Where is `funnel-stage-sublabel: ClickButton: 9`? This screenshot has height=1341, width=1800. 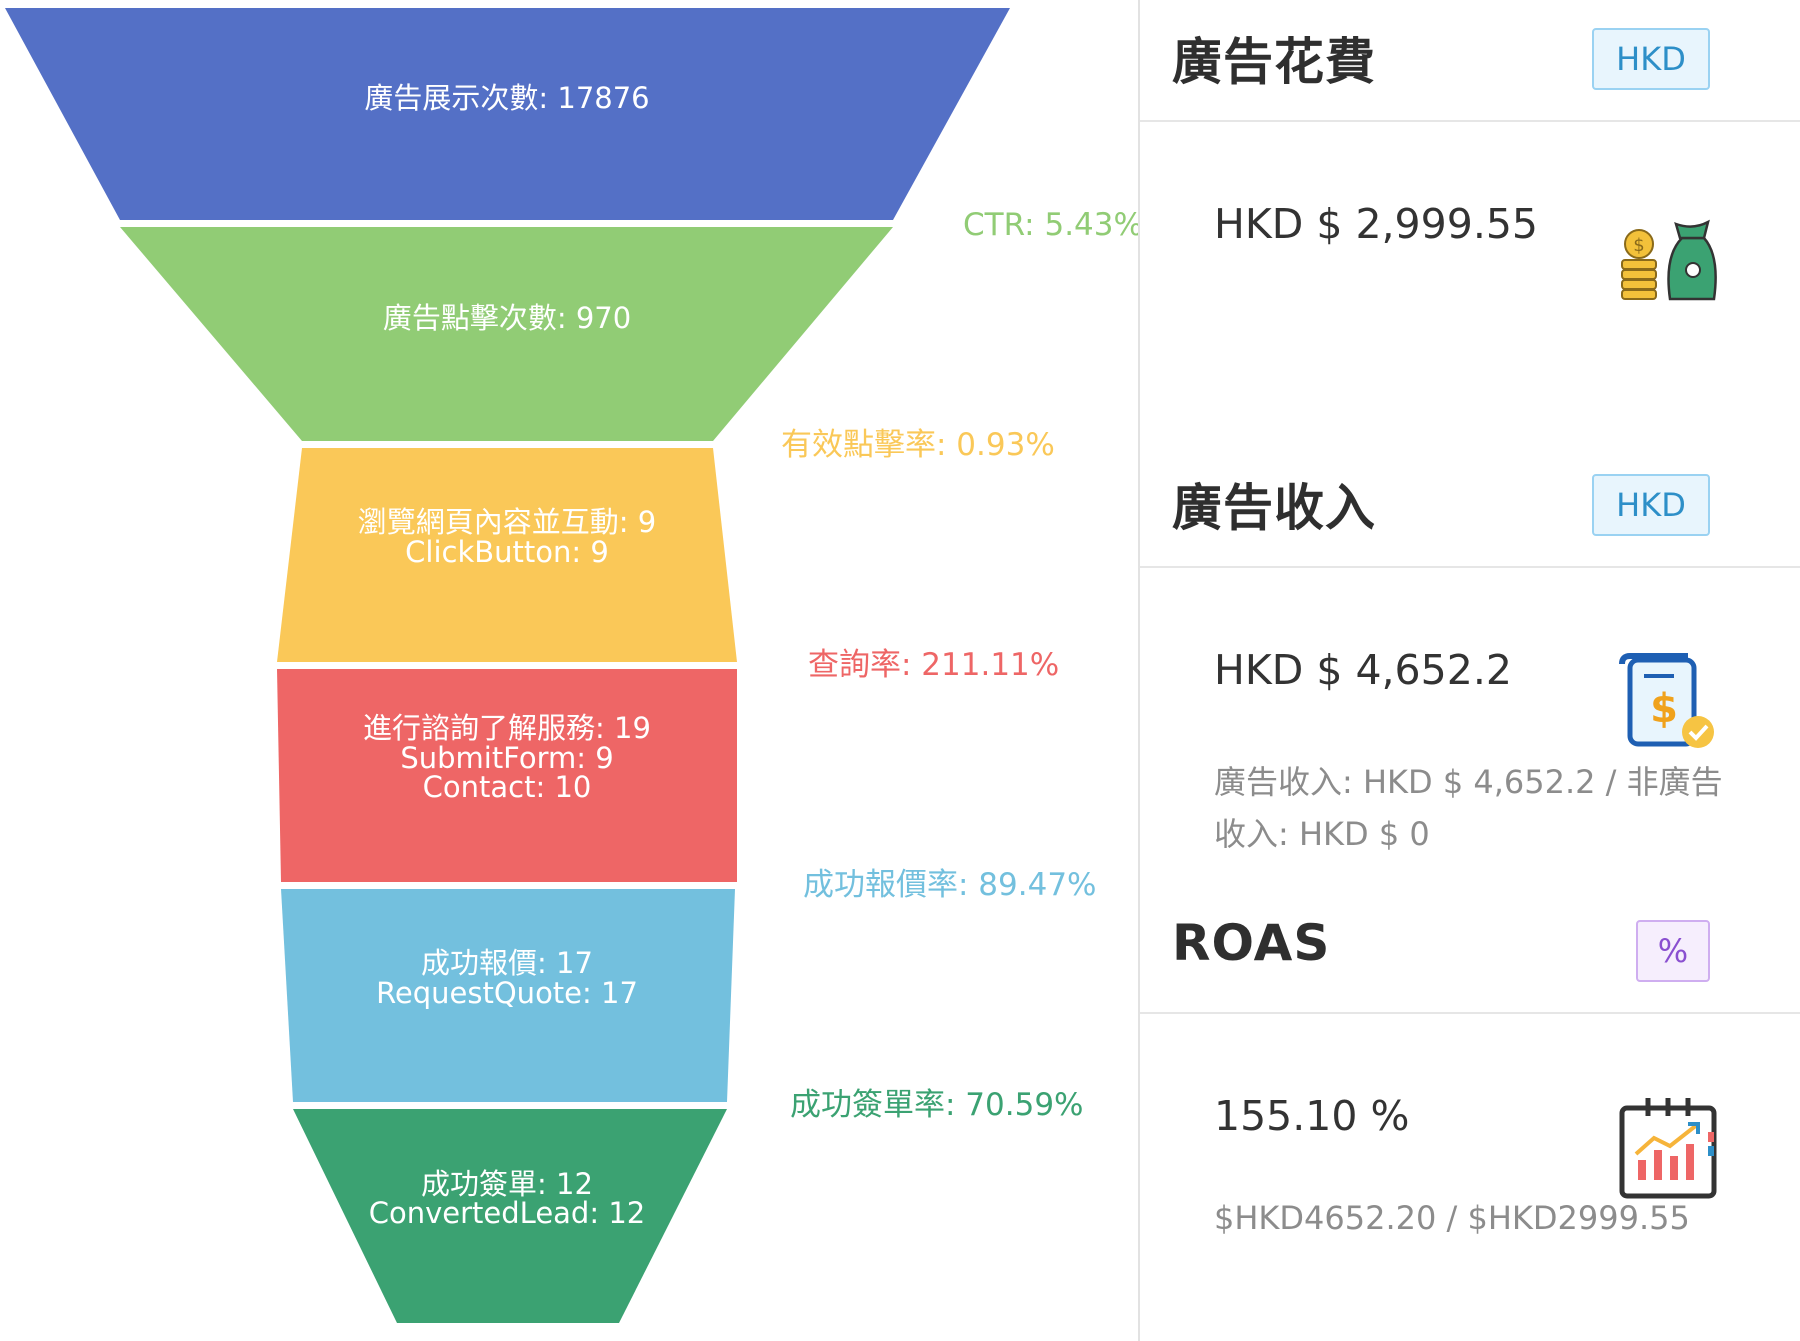 funnel-stage-sublabel: ClickButton: 9 is located at coordinates (507, 552).